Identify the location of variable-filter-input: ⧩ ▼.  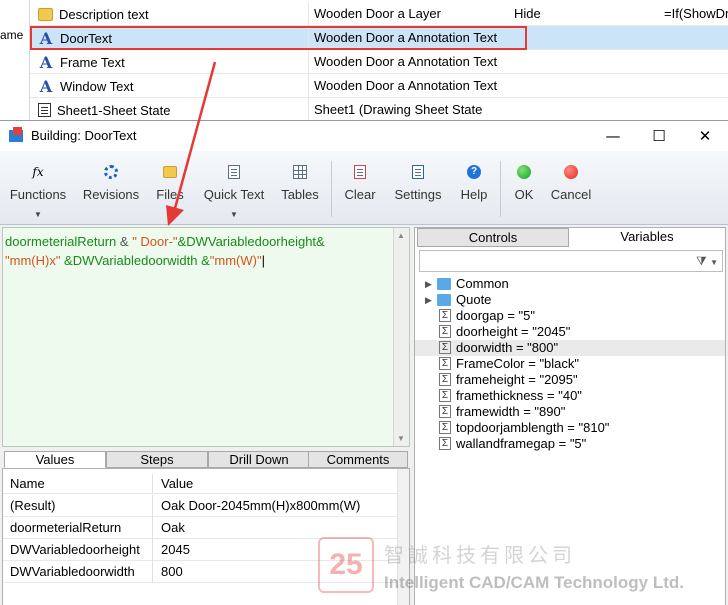
(571, 261).